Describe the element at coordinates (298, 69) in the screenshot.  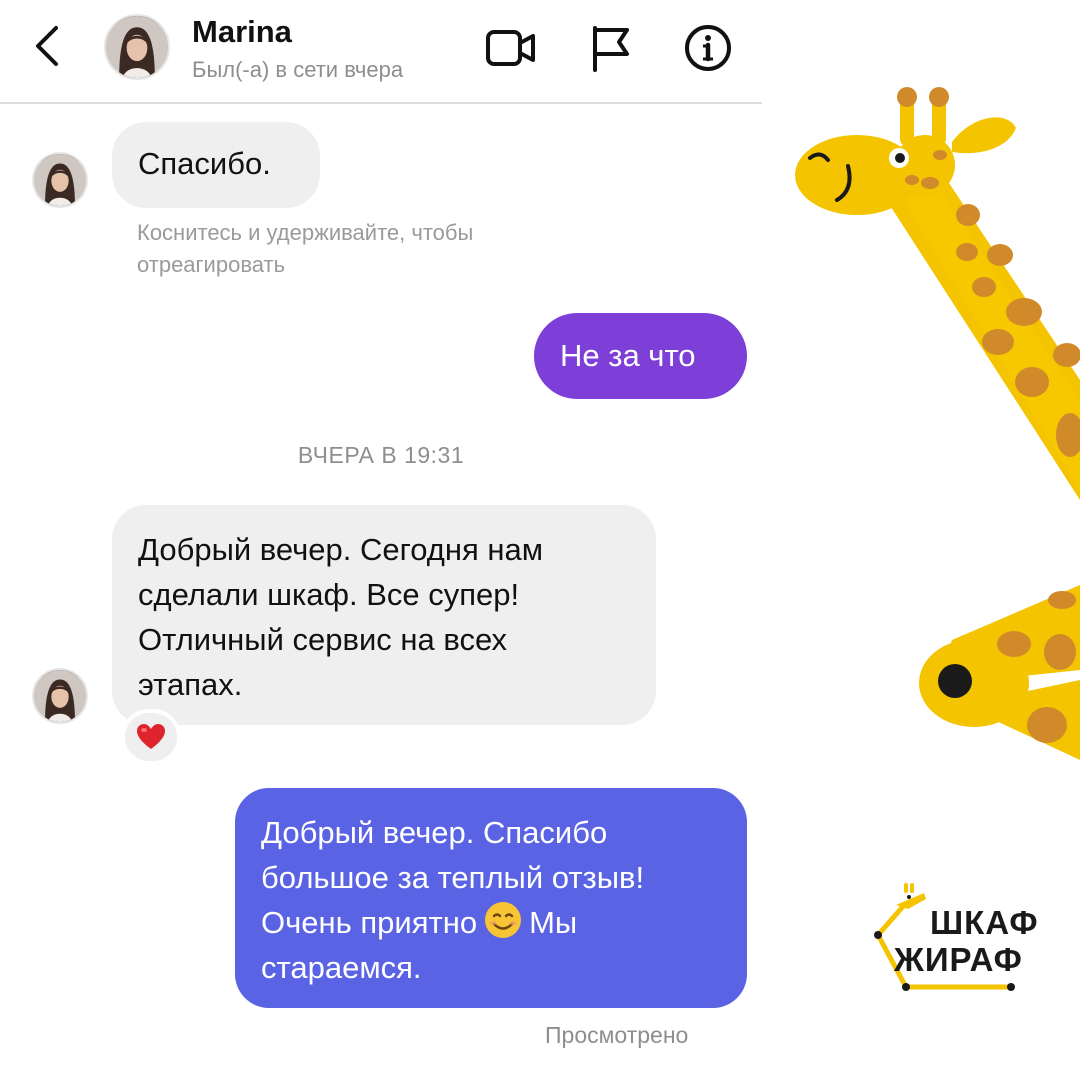
I see `contact-status: Был(-а) в сети вчера` at that location.